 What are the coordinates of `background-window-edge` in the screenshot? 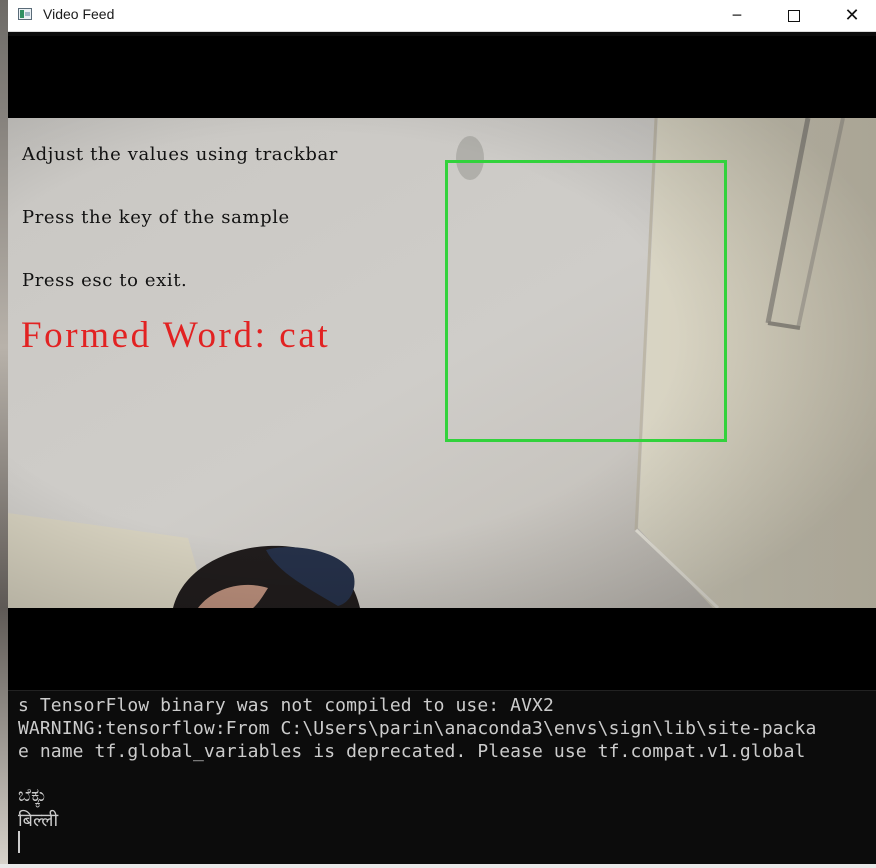 It's located at (4, 434).